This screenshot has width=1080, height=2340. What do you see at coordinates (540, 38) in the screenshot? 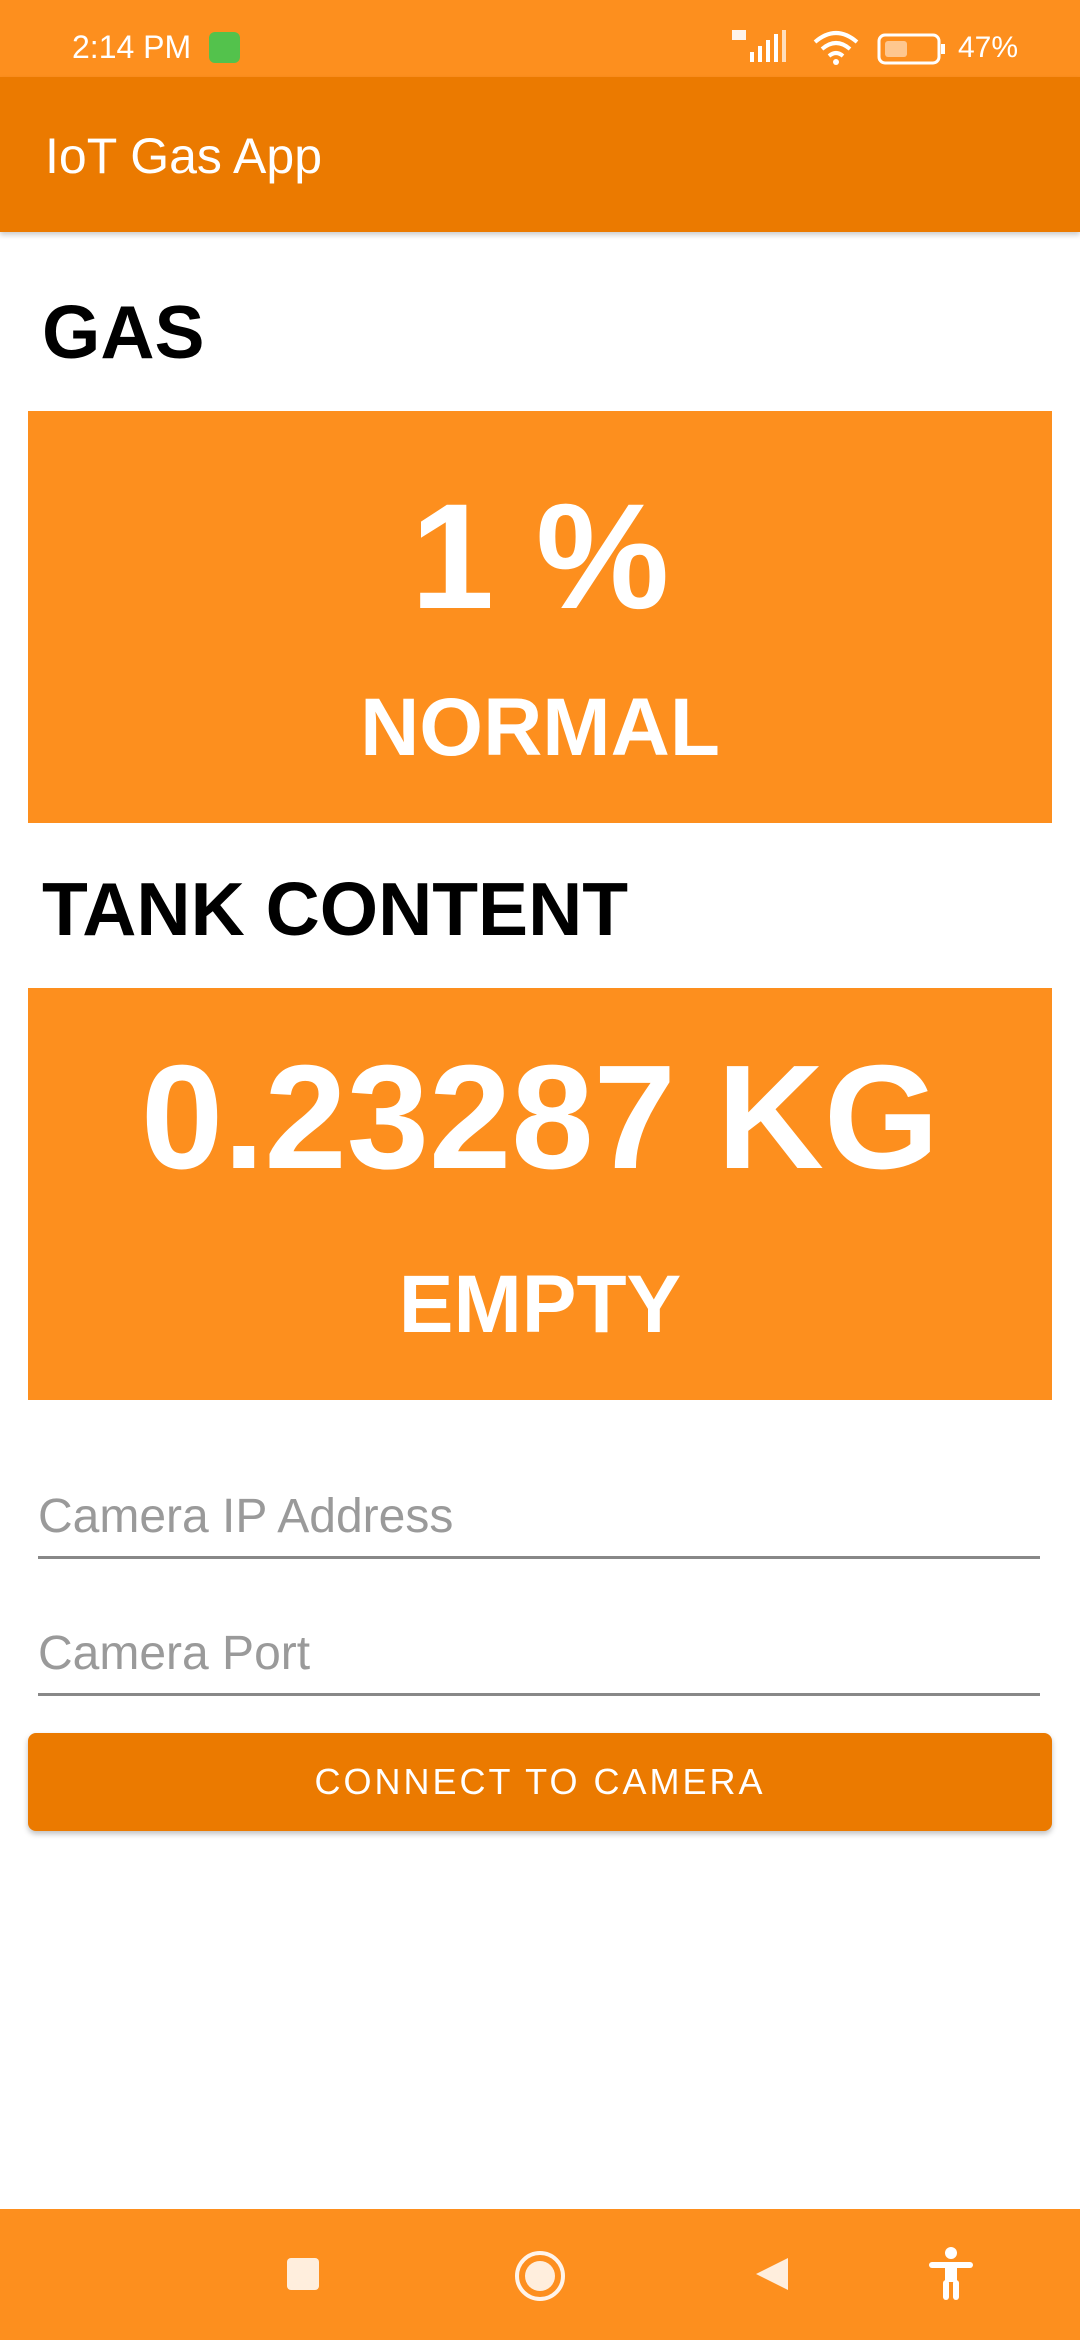
I see `status-bar: 2:14 PM 47%` at bounding box center [540, 38].